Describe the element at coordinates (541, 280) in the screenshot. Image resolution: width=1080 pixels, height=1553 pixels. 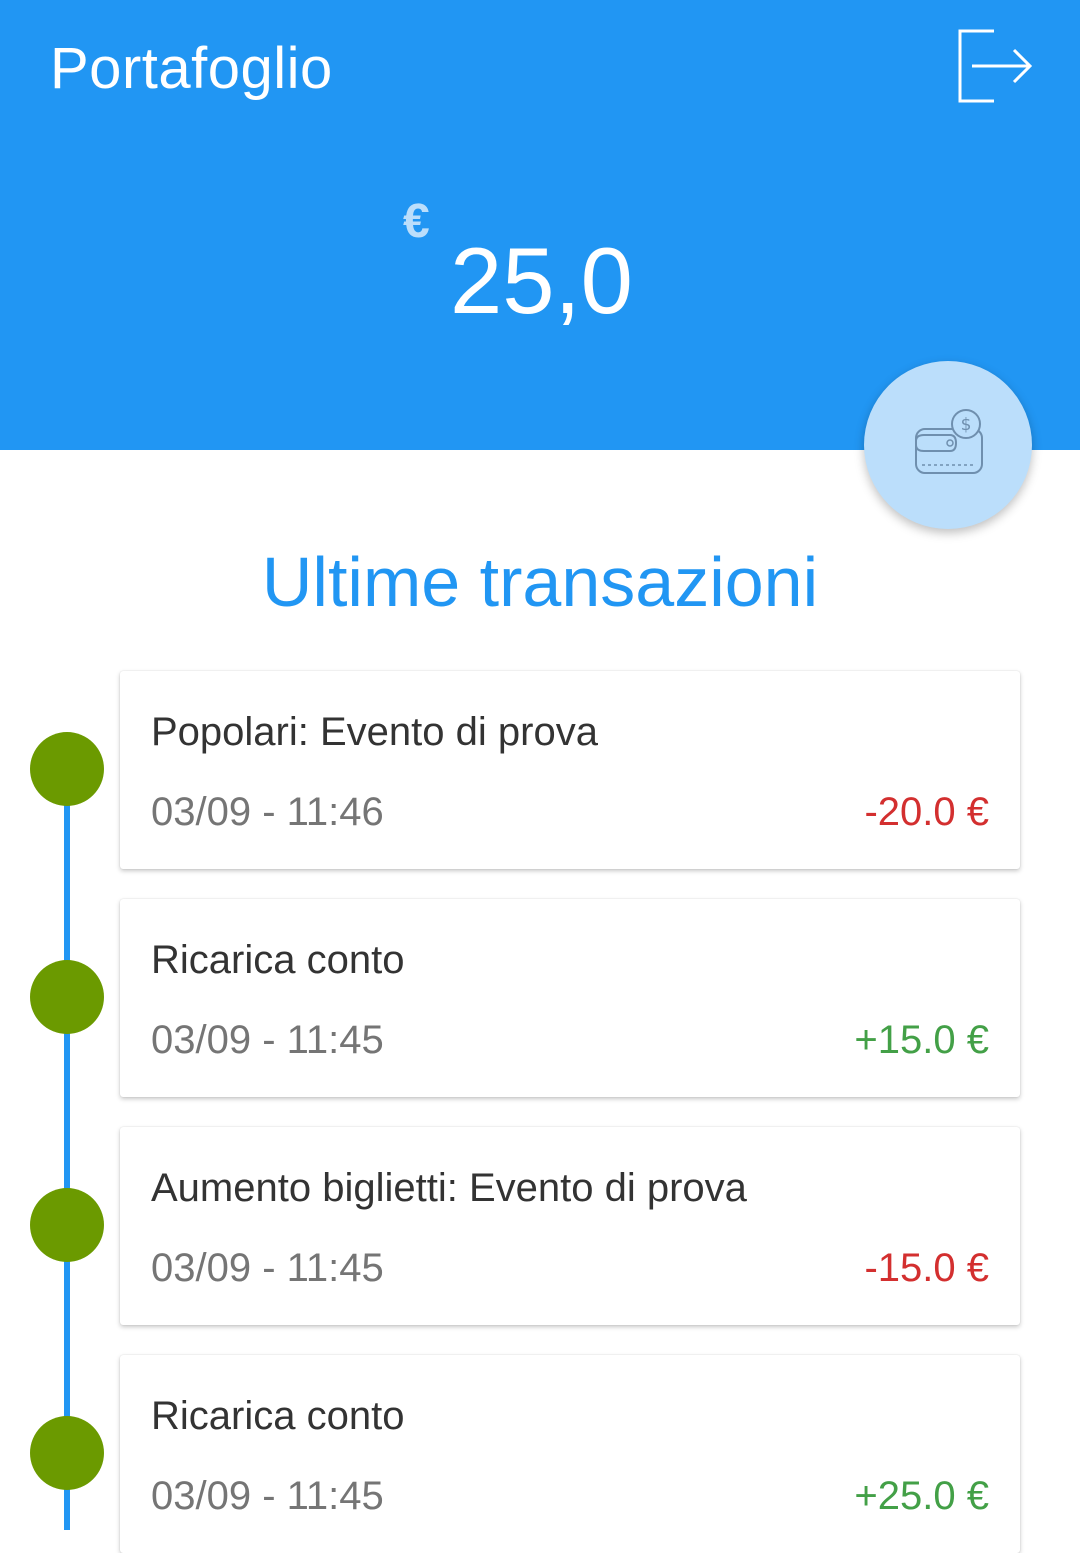
I see `balance-amount: 25,0` at that location.